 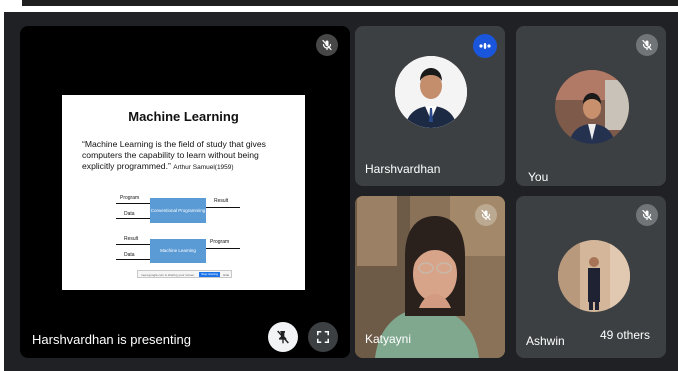 I want to click on others-count-button: 49 others, so click(x=625, y=335).